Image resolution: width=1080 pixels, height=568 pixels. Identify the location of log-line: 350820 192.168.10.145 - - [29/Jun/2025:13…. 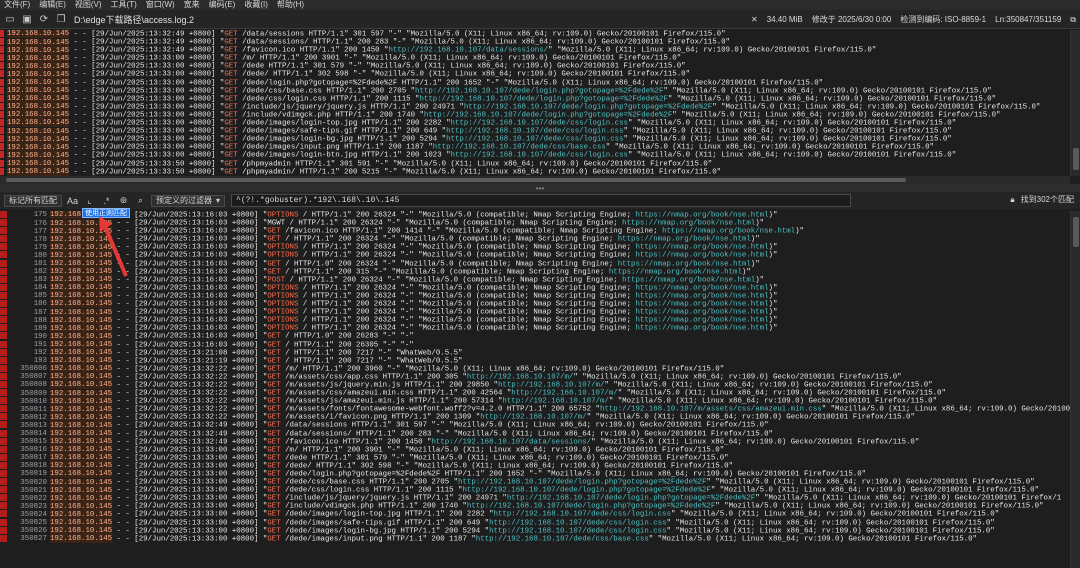
(535, 482).